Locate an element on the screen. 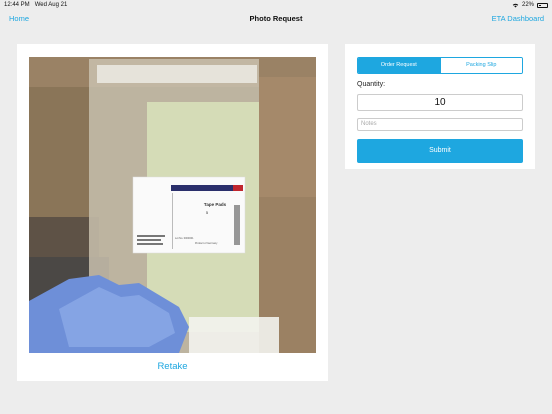 The width and height of the screenshot is (552, 414). quantity-input: 10 is located at coordinates (440, 102).